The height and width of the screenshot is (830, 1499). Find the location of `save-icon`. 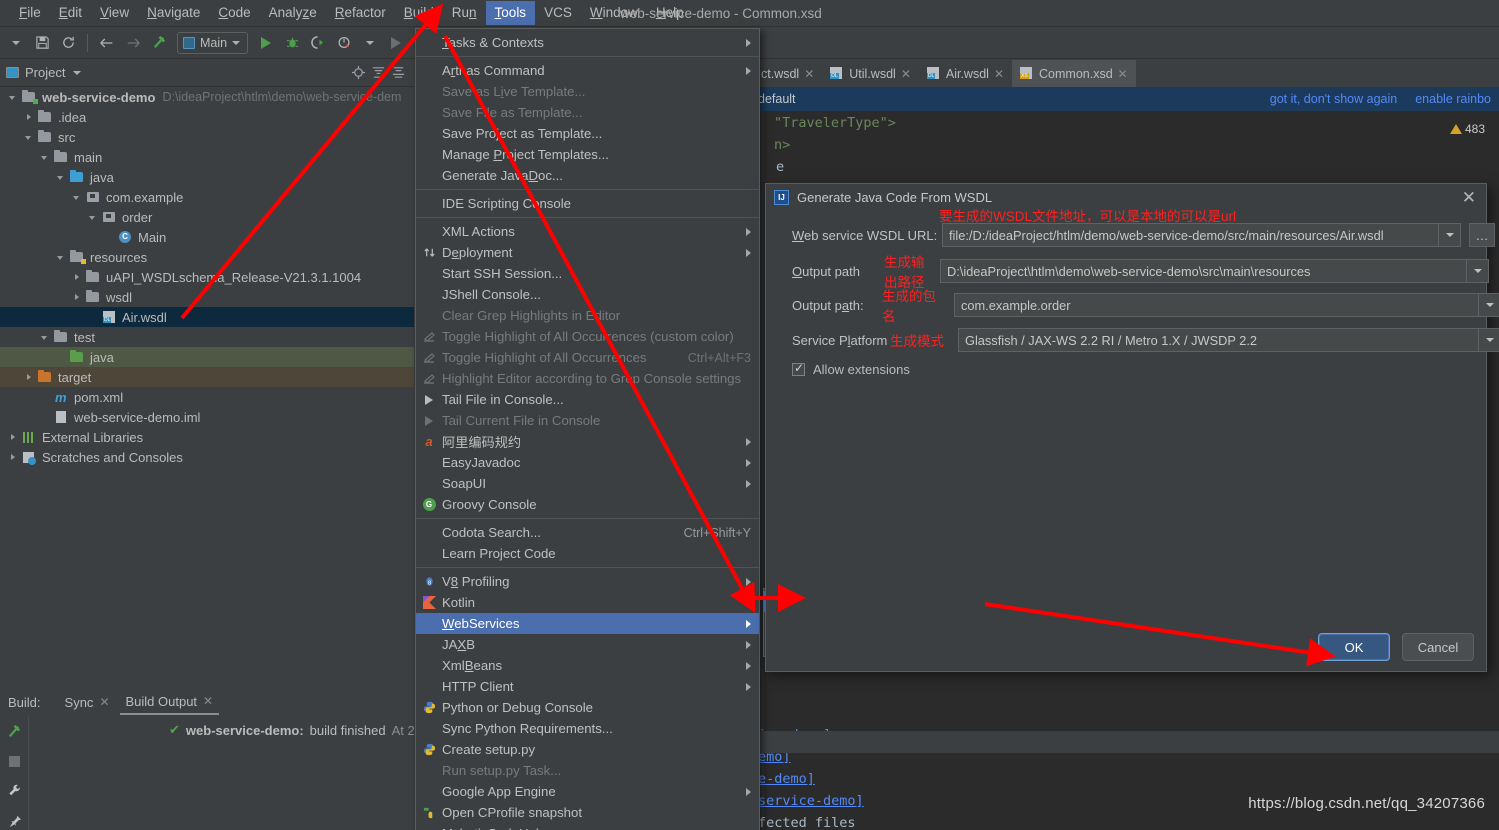

save-icon is located at coordinates (42, 43).